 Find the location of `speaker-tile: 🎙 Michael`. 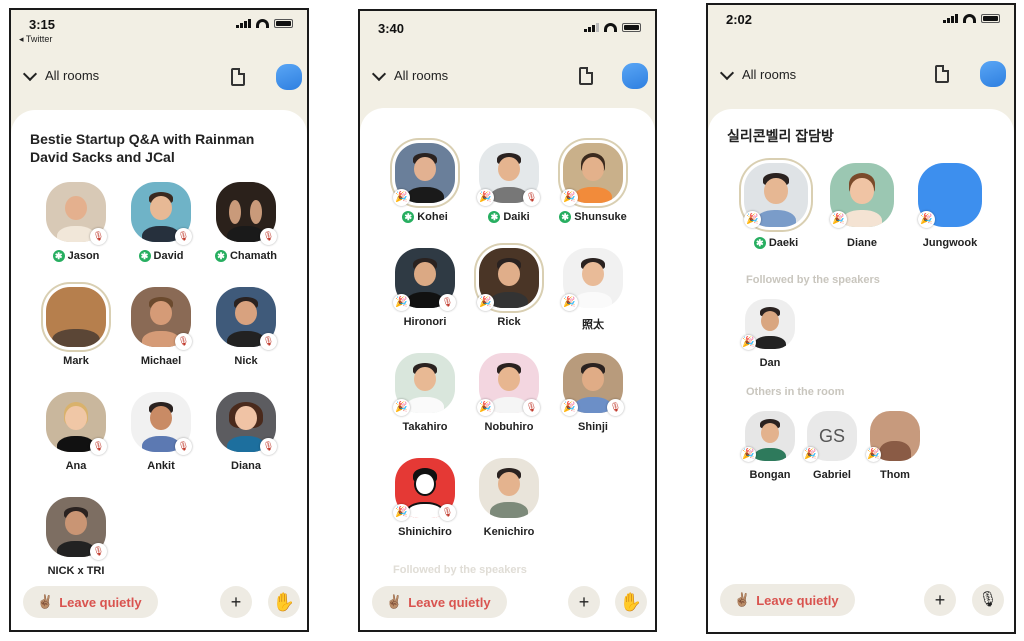

speaker-tile: 🎙 Michael is located at coordinates (161, 331).